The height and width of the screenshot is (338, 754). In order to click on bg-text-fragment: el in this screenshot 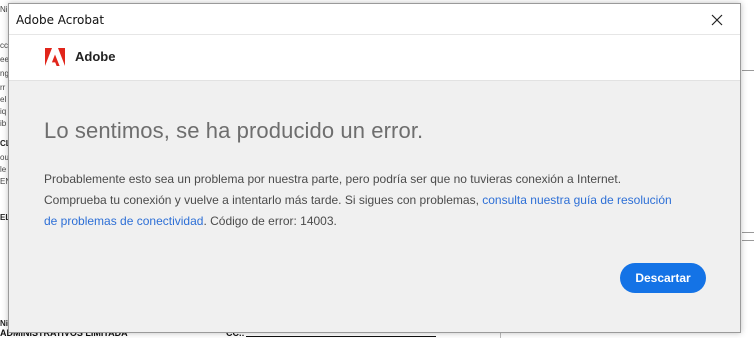, I will do `click(3, 99)`.